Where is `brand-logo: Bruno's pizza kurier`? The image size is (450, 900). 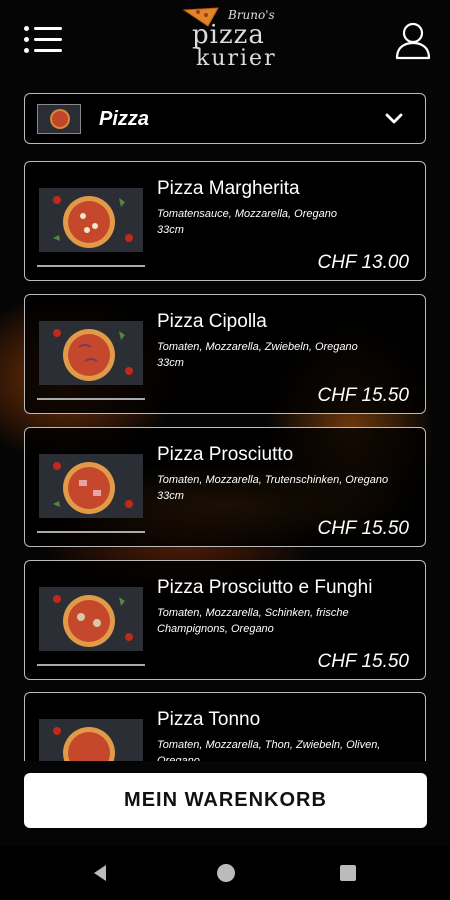 brand-logo: Bruno's pizza kurier is located at coordinates (227, 39).